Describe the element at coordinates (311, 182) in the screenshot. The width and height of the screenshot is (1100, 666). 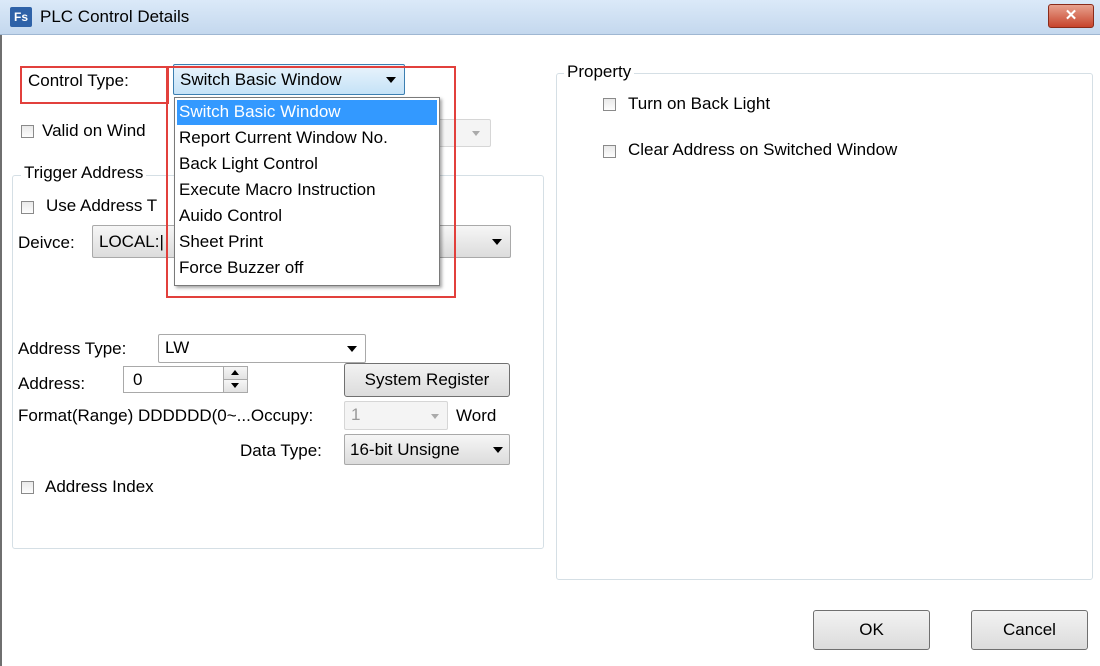
I see `annotation-box-dropdown` at that location.